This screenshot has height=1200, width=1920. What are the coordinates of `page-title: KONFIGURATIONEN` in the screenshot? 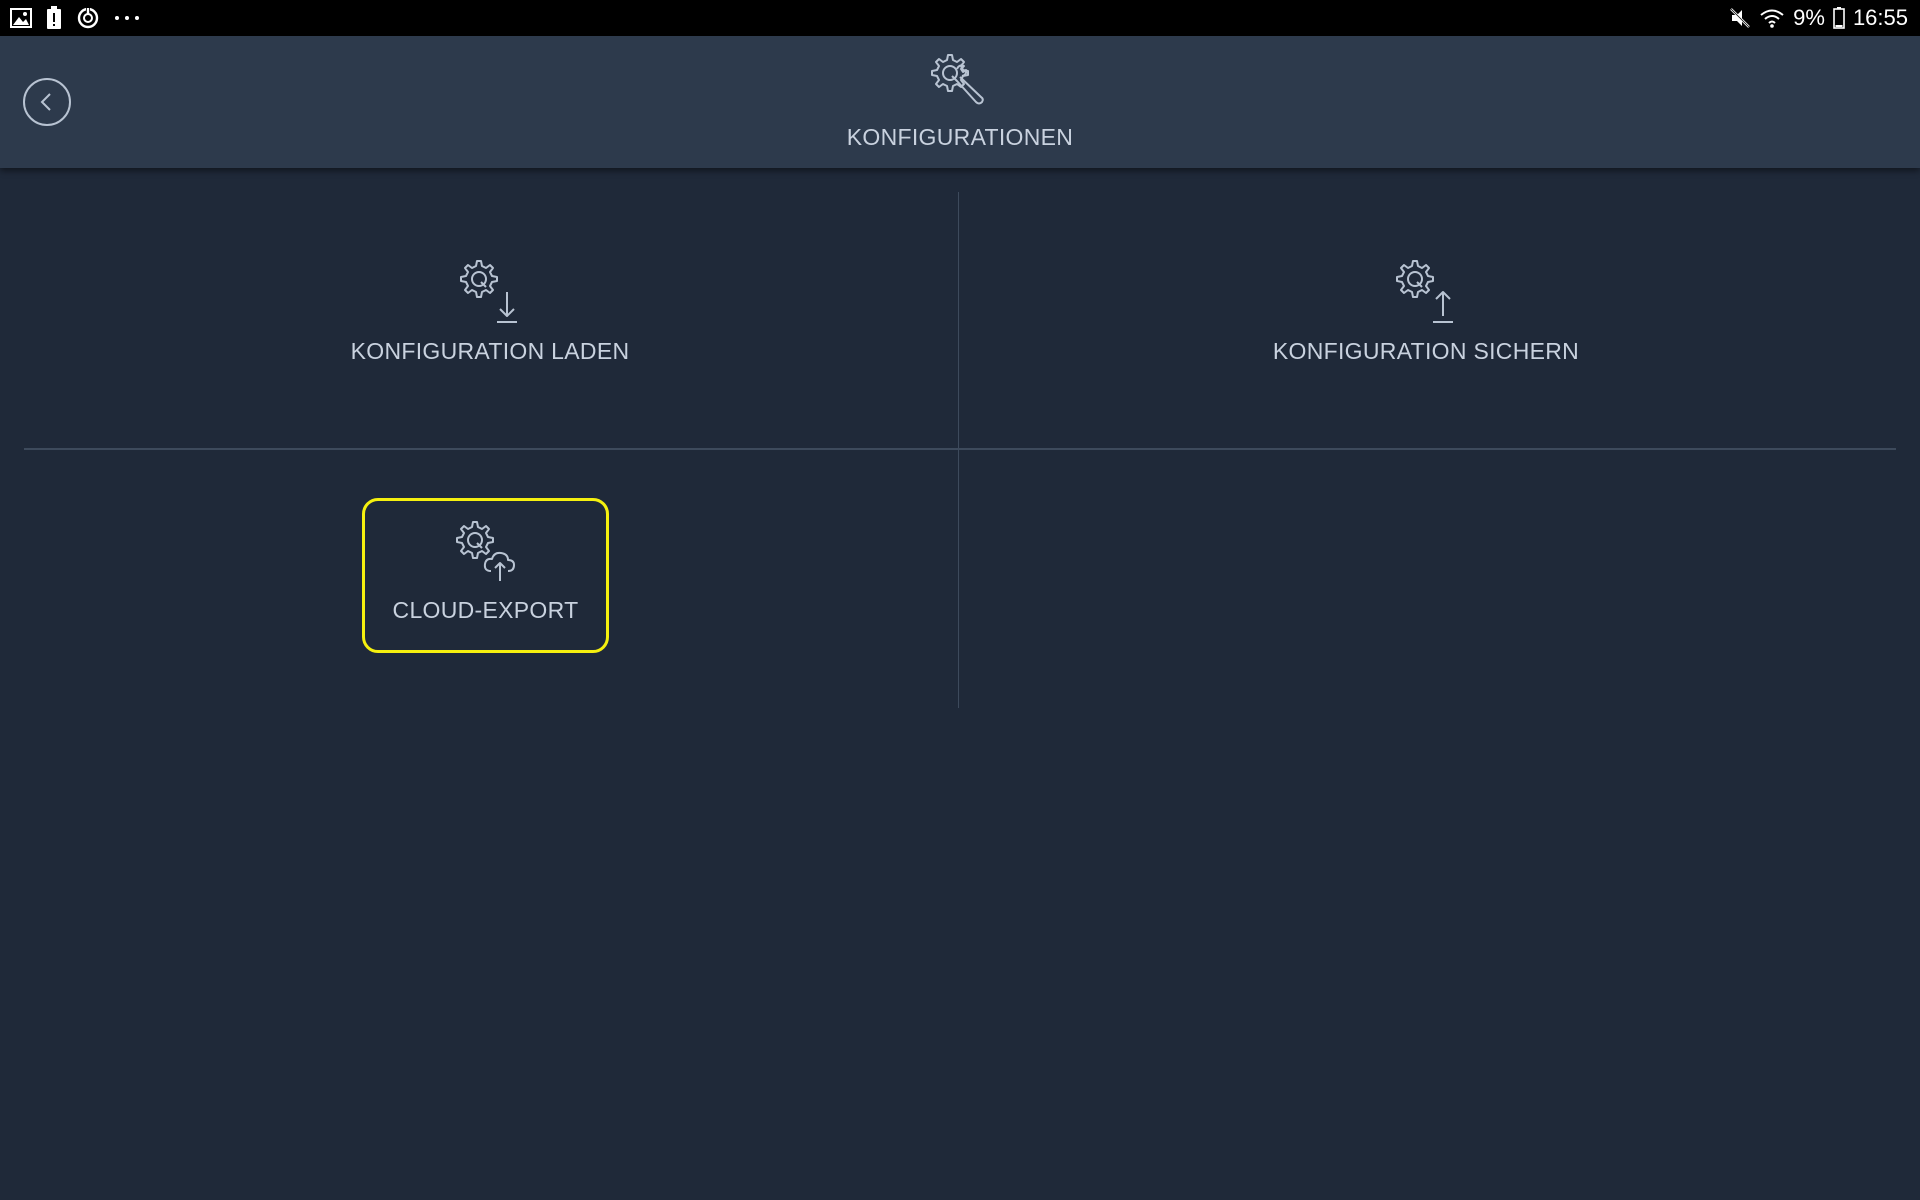 It's located at (960, 137).